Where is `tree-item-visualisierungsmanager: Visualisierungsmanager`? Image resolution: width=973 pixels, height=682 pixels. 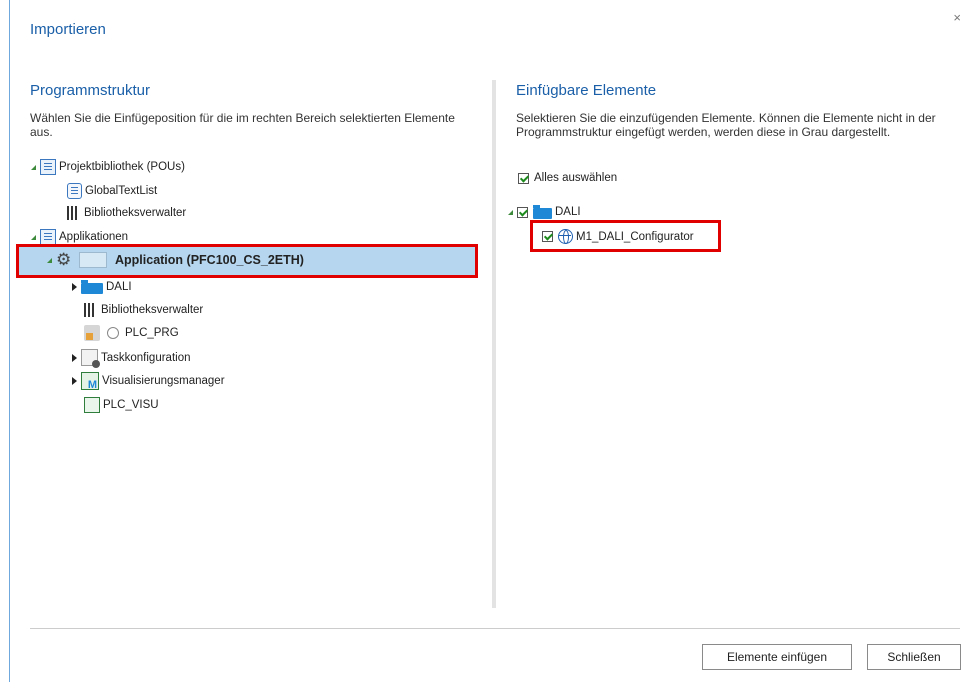
tree-item-visualisierungsmanager: Visualisierungsmanager is located at coordinates (148, 381).